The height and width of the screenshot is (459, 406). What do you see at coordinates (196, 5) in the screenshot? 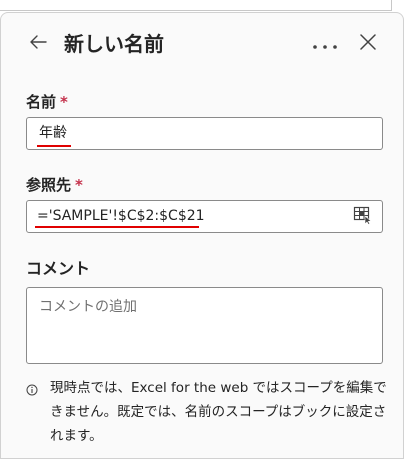
I see `top-edge` at bounding box center [196, 5].